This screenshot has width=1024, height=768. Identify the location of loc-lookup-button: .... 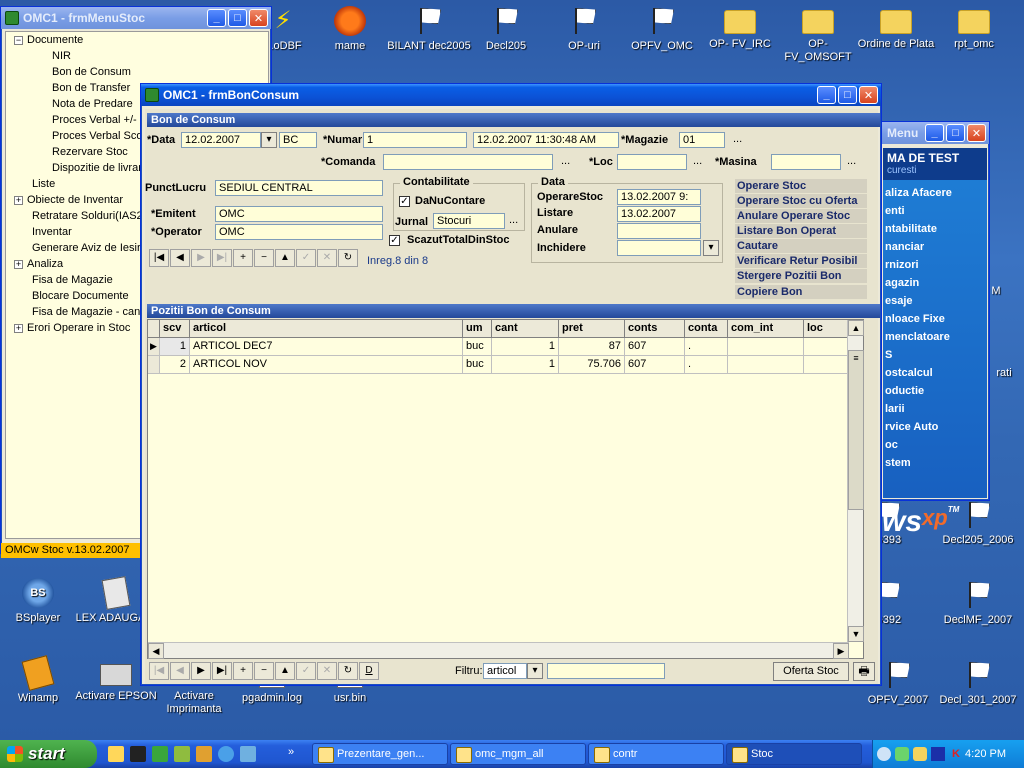
(697, 161).